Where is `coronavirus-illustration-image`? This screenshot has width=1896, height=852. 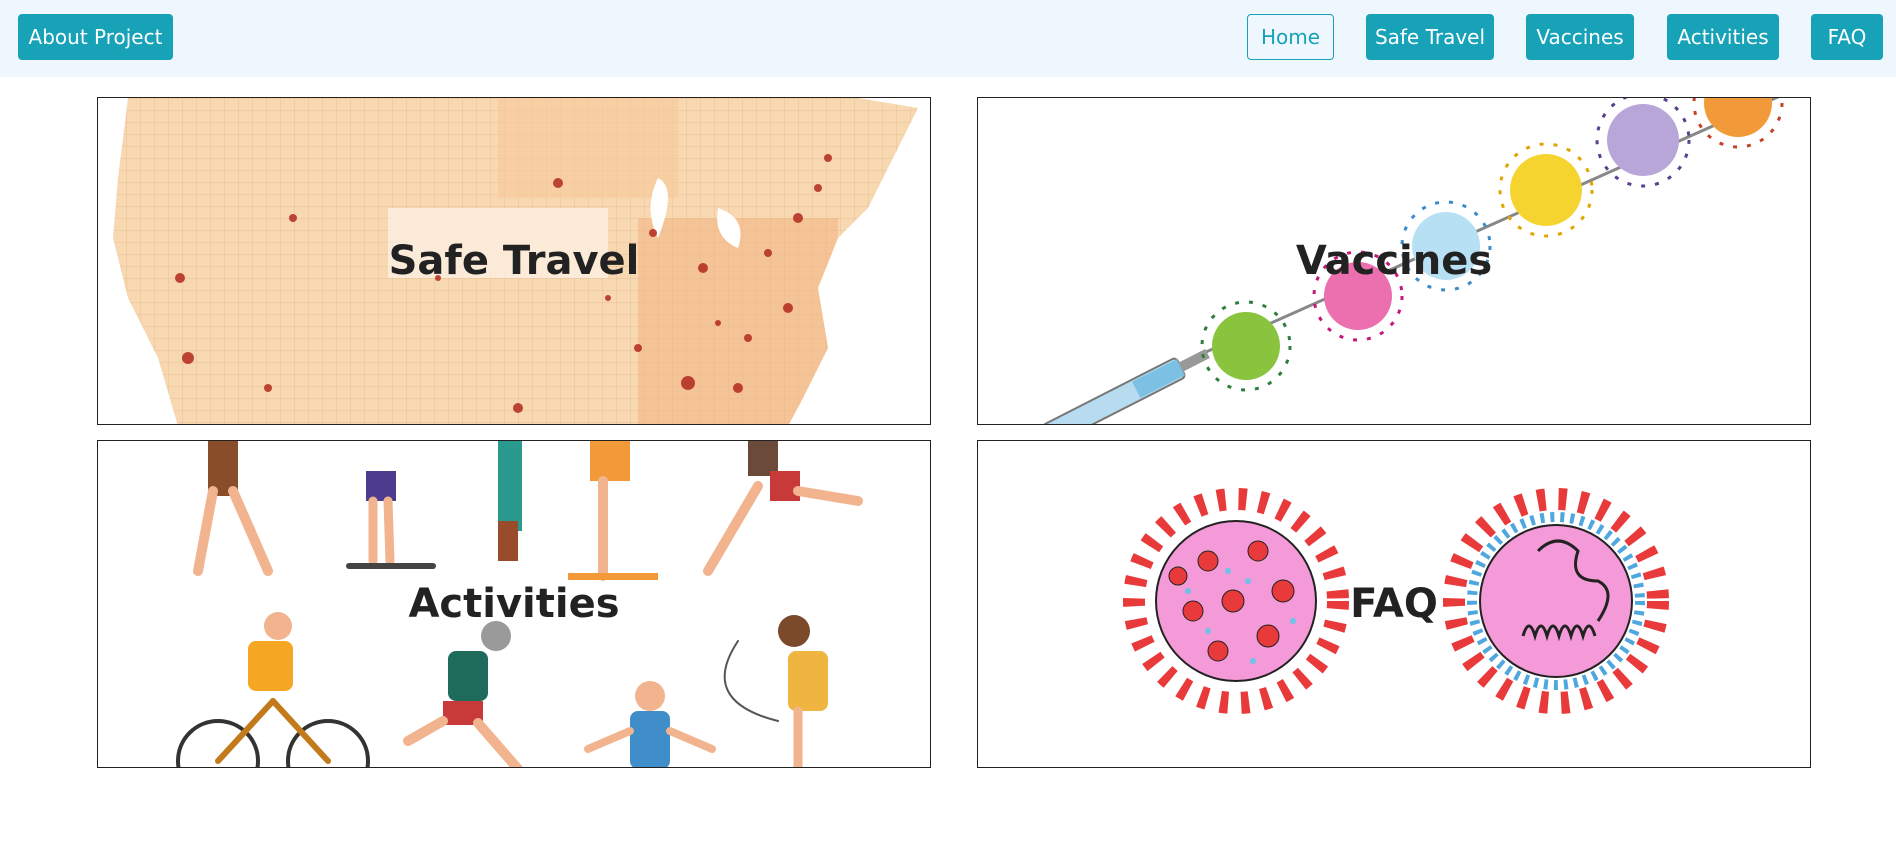 coronavirus-illustration-image is located at coordinates (1396, 601).